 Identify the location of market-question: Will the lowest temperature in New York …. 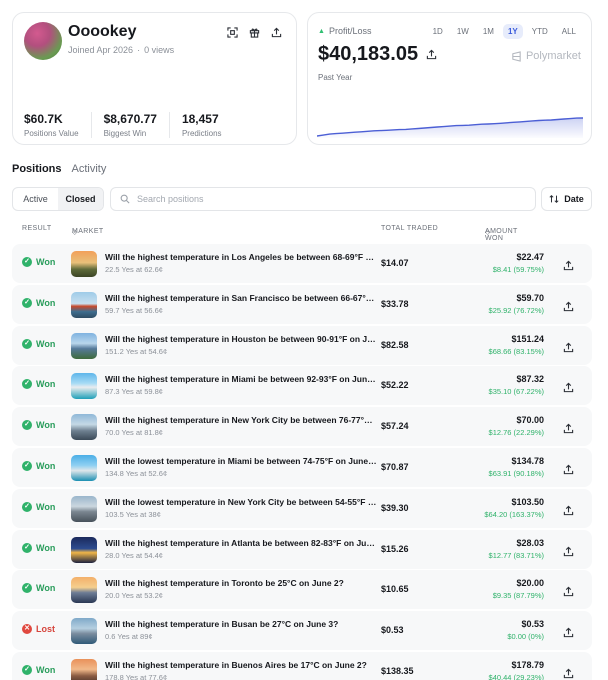
(241, 502).